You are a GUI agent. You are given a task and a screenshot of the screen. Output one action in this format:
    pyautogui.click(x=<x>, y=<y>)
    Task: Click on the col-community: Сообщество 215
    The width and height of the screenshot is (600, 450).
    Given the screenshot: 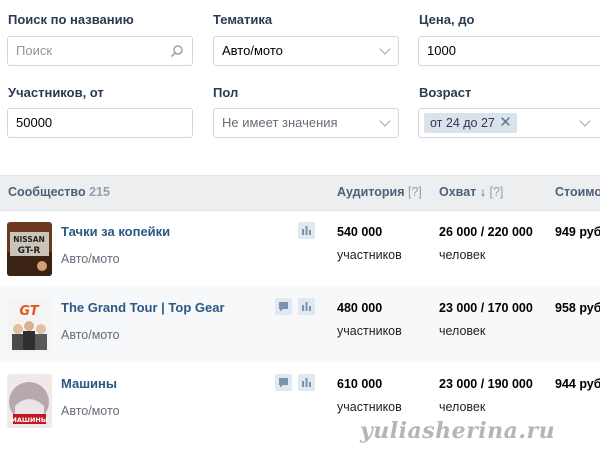 What is the action you would take?
    pyautogui.click(x=59, y=192)
    